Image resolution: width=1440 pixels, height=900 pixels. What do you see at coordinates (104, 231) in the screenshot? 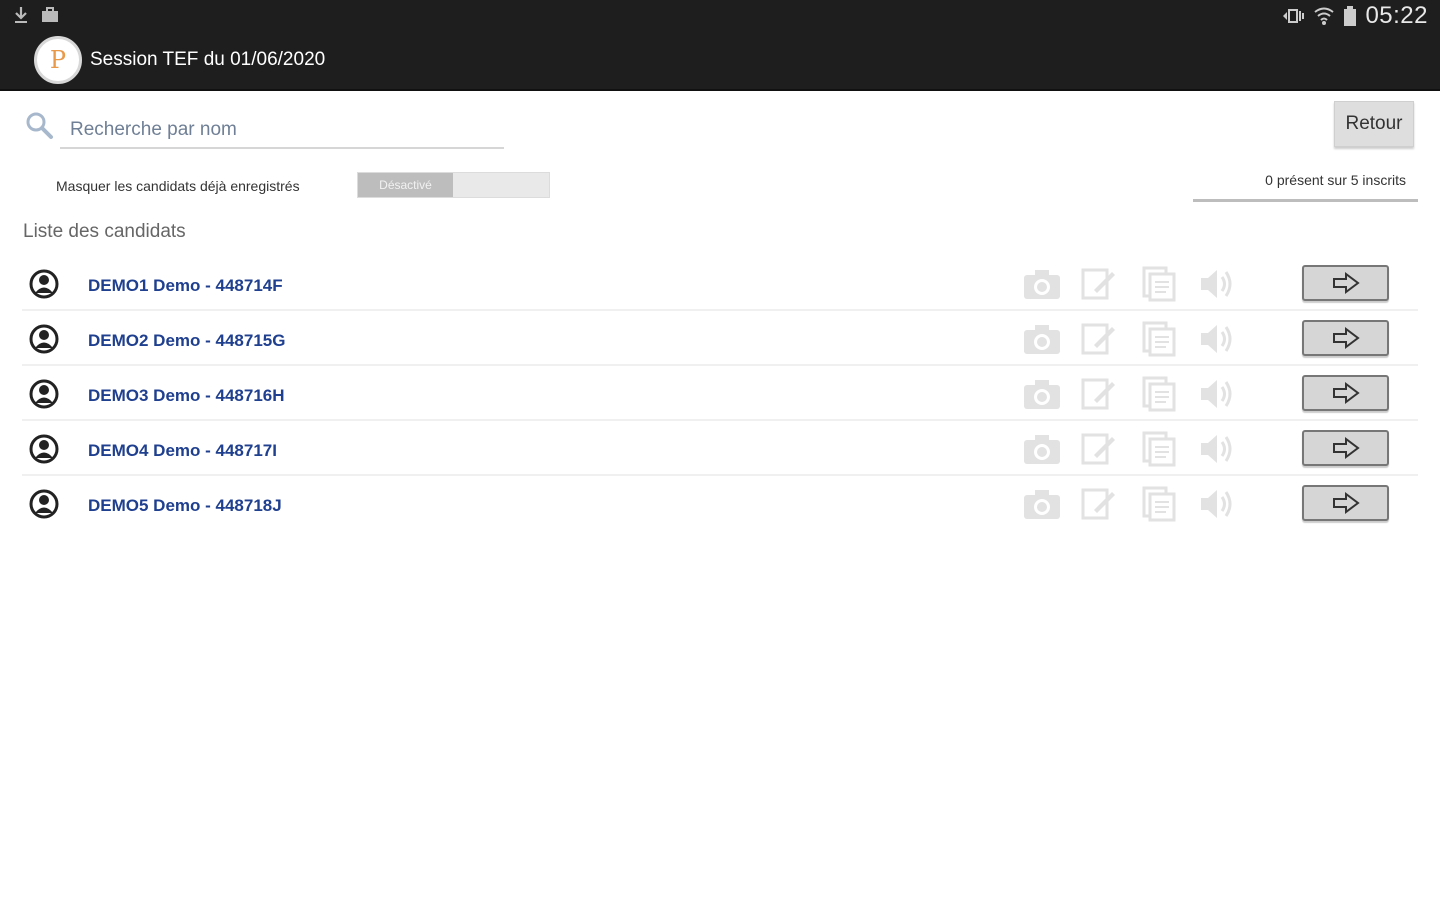
I see `list-title: Liste des candidats` at bounding box center [104, 231].